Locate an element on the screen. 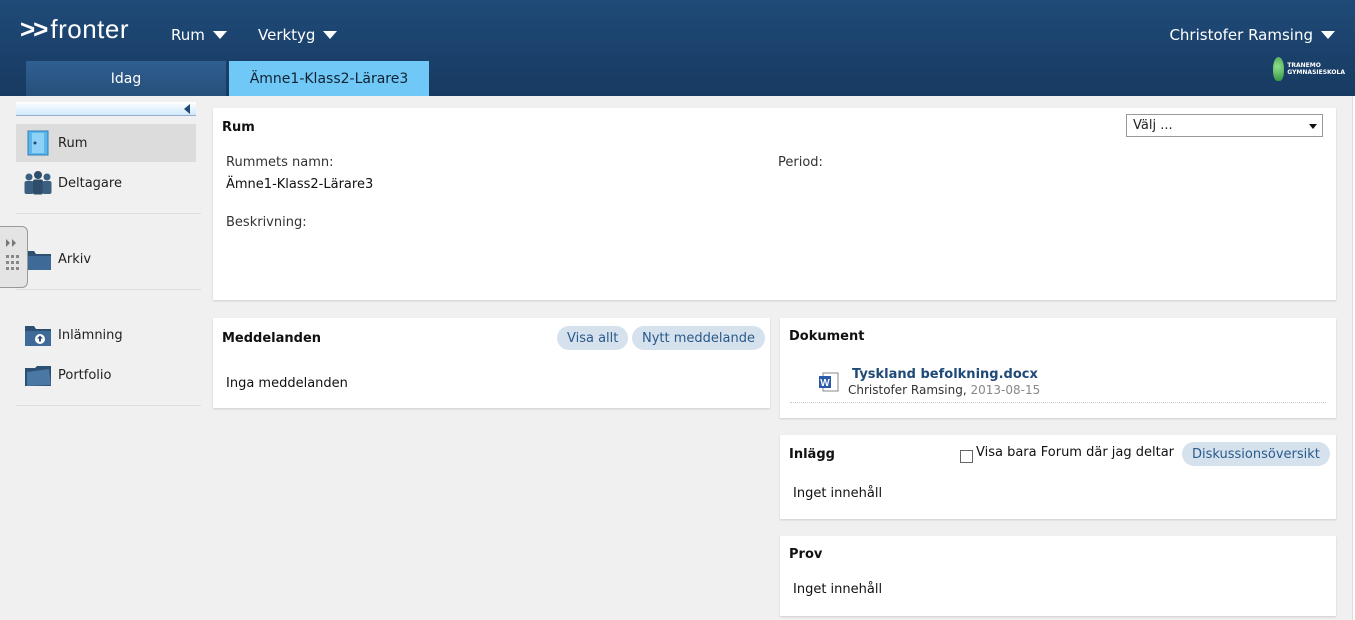 The image size is (1355, 620). fronter-logo: >> fronter is located at coordinates (74, 29).